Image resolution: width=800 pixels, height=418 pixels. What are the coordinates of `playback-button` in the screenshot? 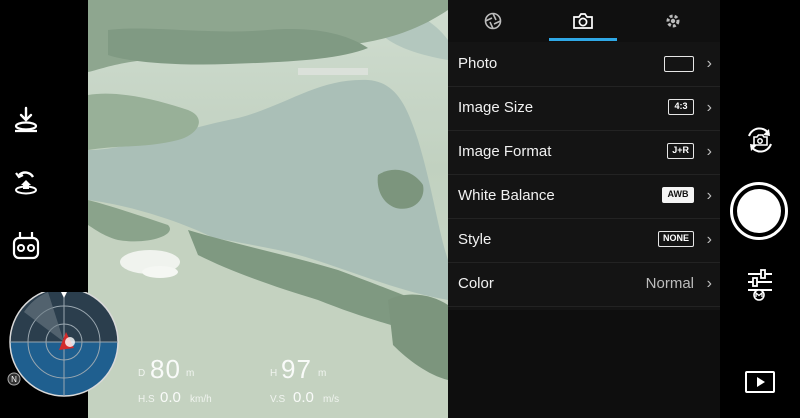 It's located at (760, 382).